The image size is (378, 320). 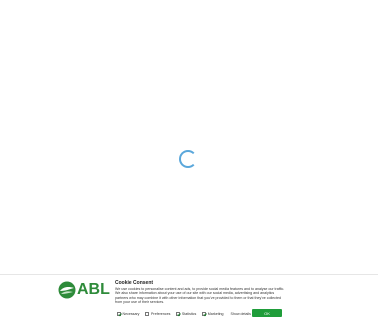 I want to click on checkbox-marketing, so click(x=204, y=313).